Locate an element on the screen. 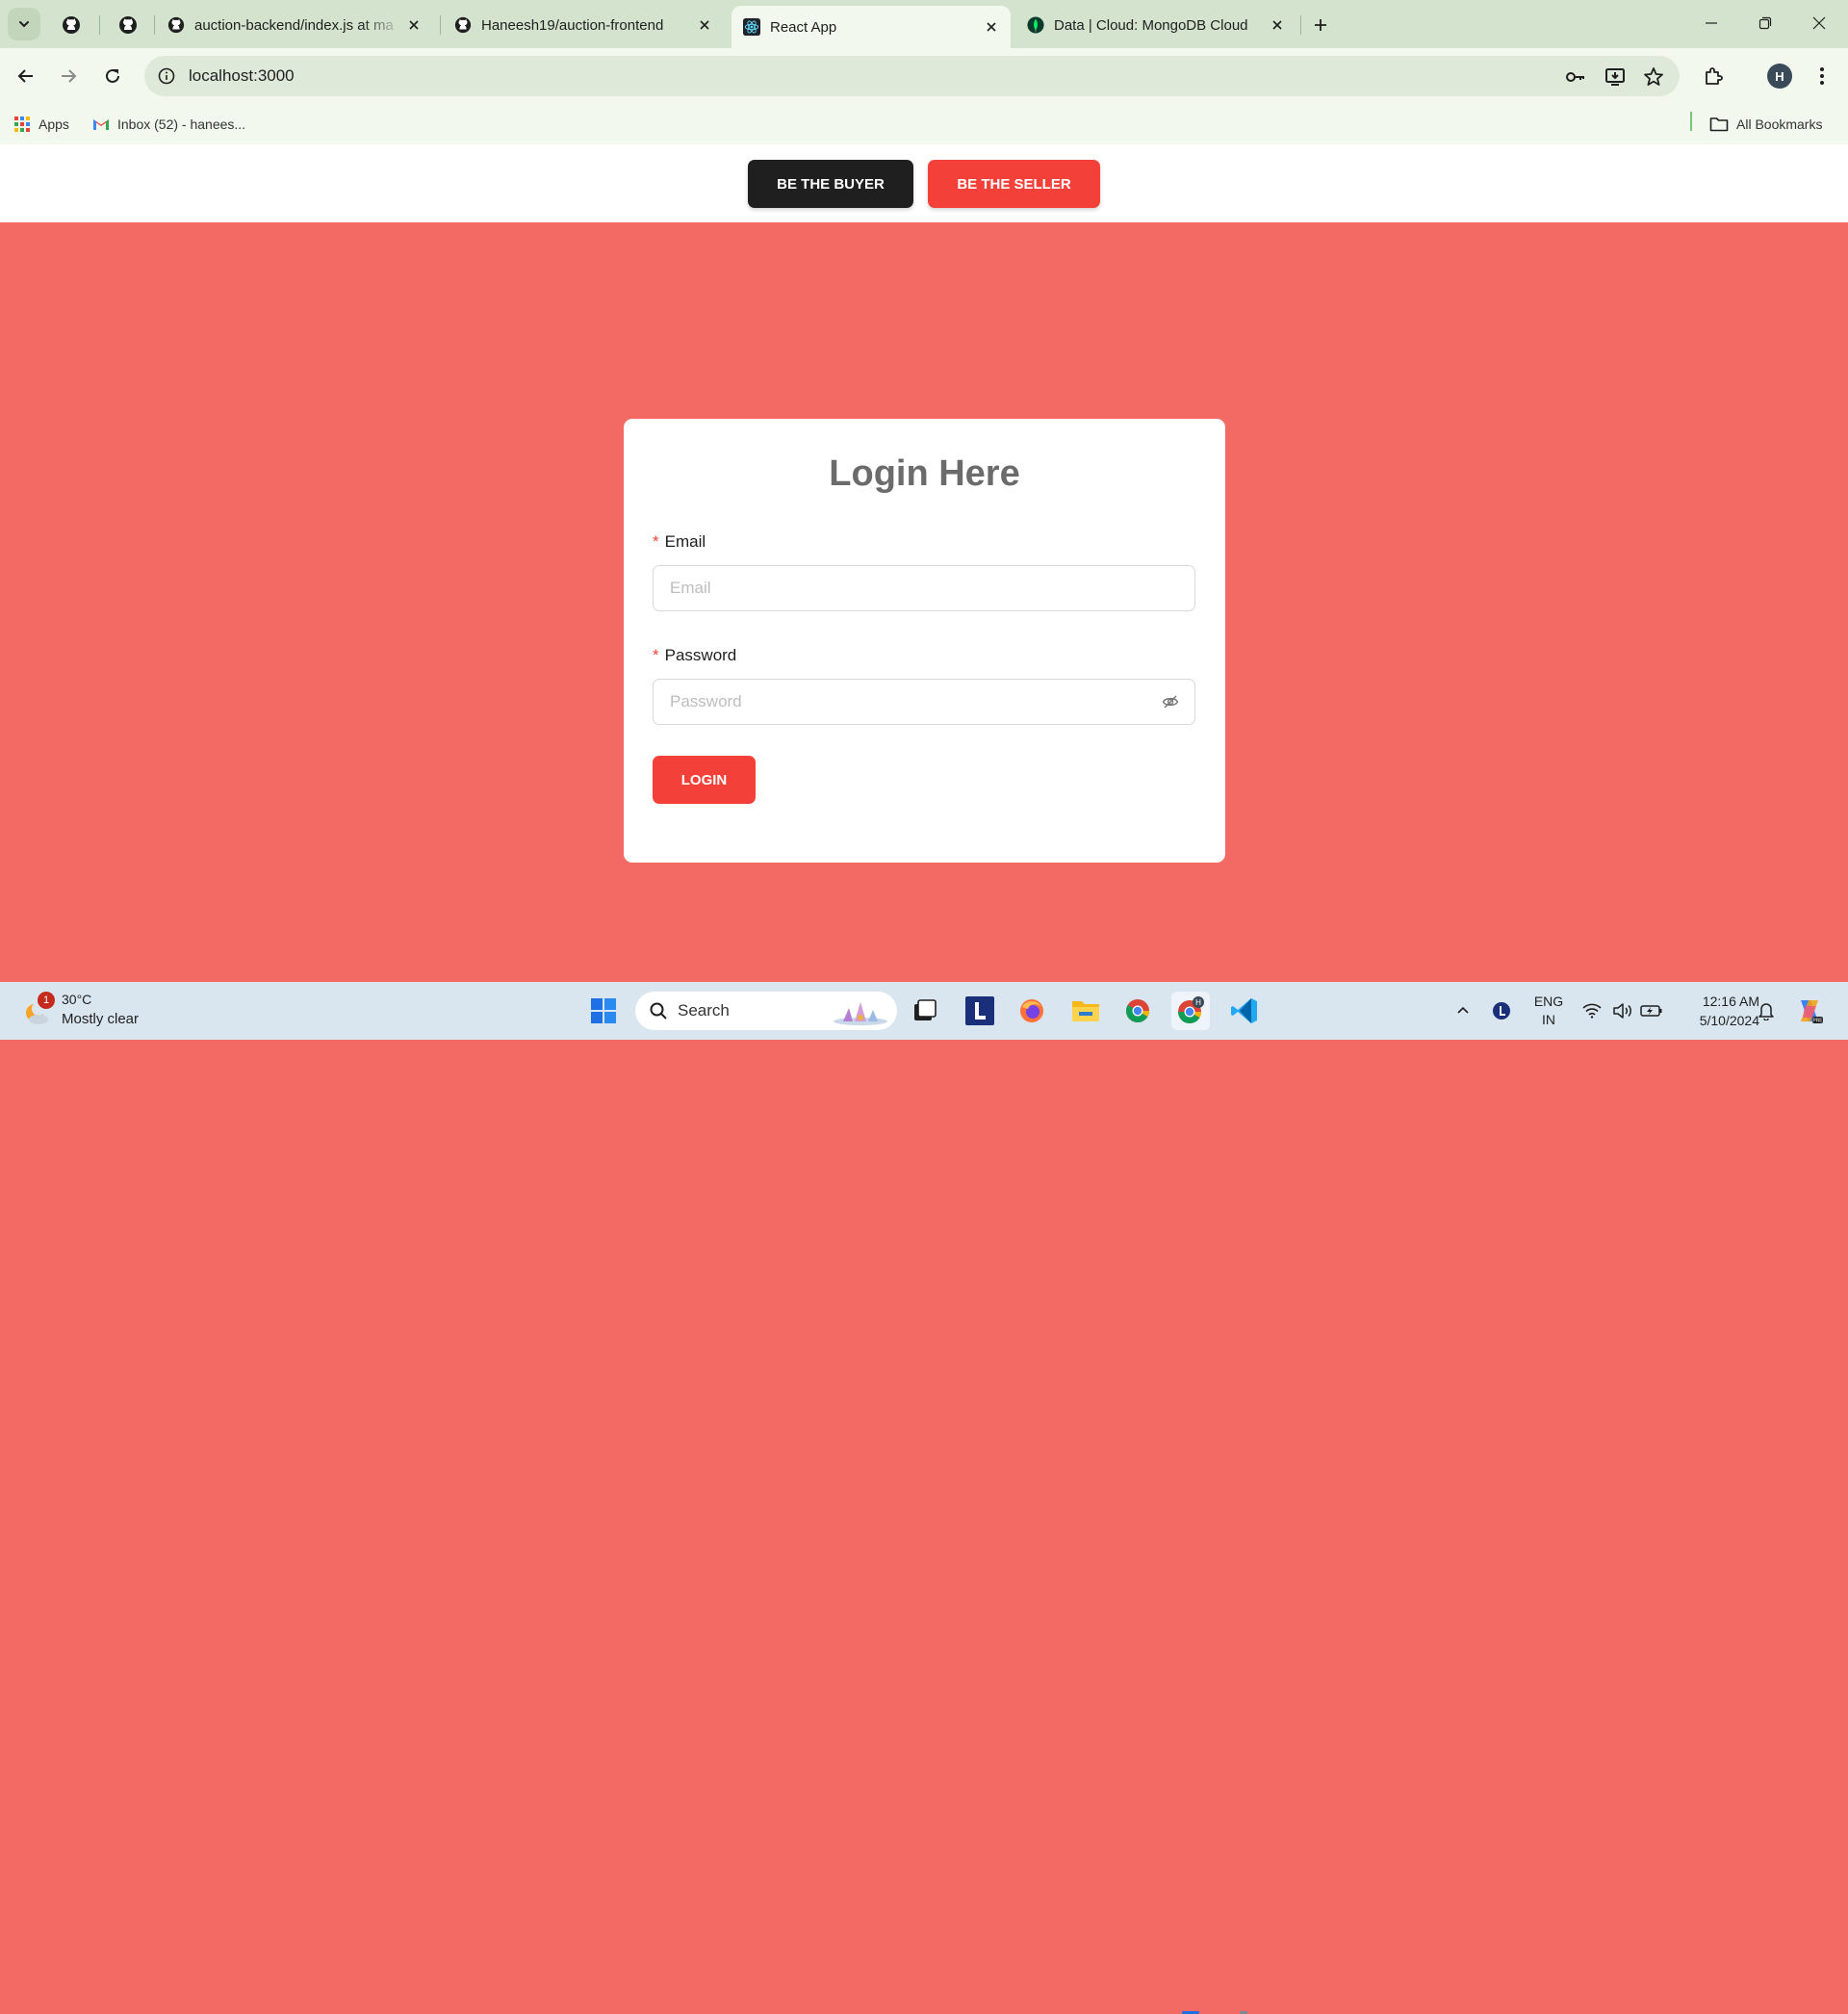 The image size is (1848, 2014). notifications-button is located at coordinates (1766, 1011).